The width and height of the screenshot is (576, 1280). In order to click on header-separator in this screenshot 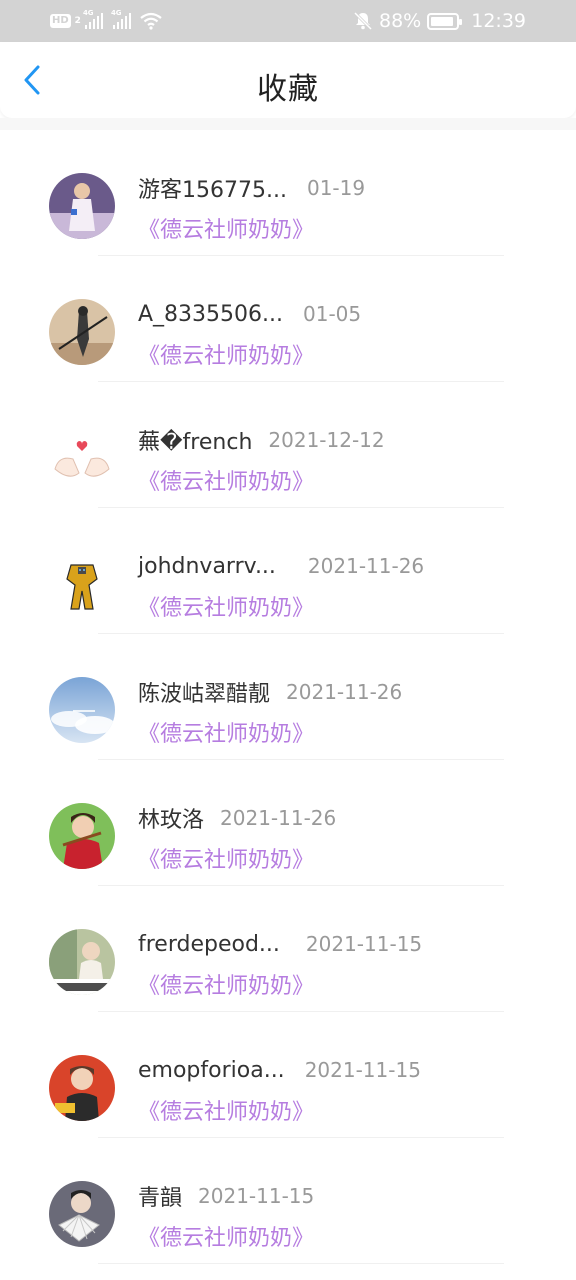, I will do `click(288, 124)`.